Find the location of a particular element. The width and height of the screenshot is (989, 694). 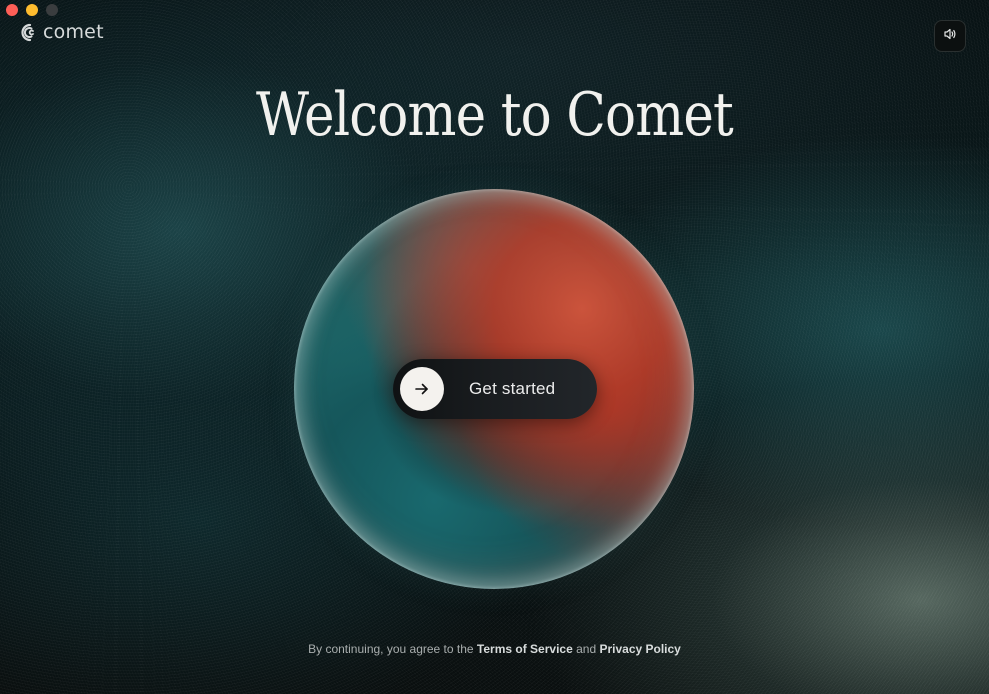

welcome-title: Welcome to Comet is located at coordinates (494, 115).